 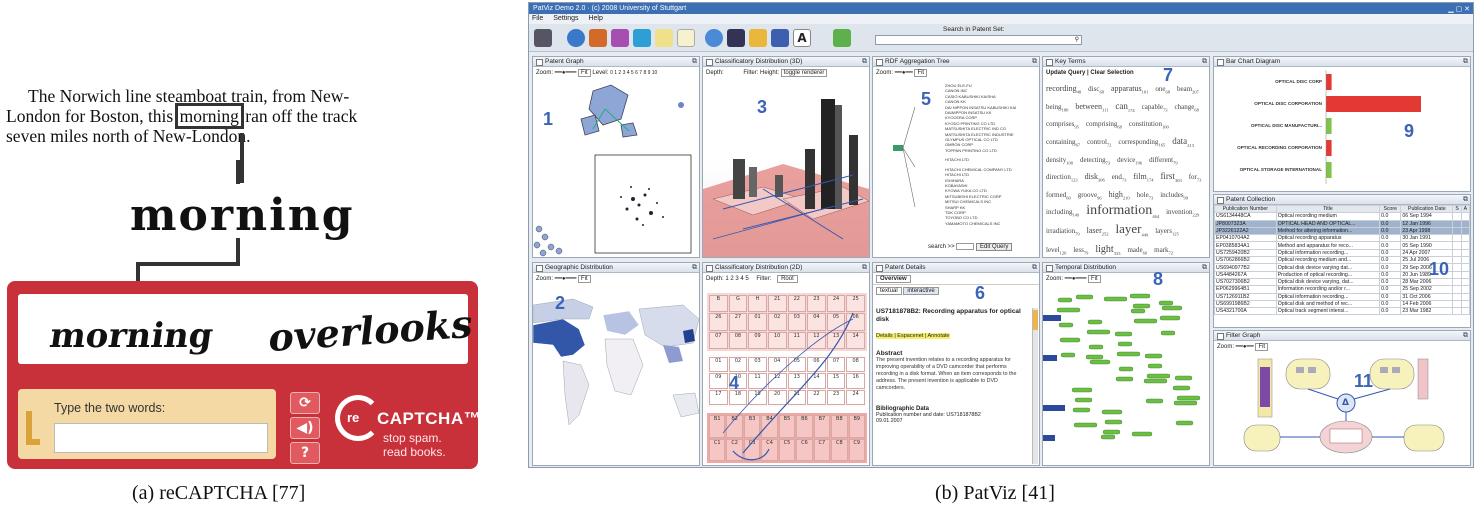 What do you see at coordinates (1057, 107) in the screenshot?
I see `key-term: being180` at bounding box center [1057, 107].